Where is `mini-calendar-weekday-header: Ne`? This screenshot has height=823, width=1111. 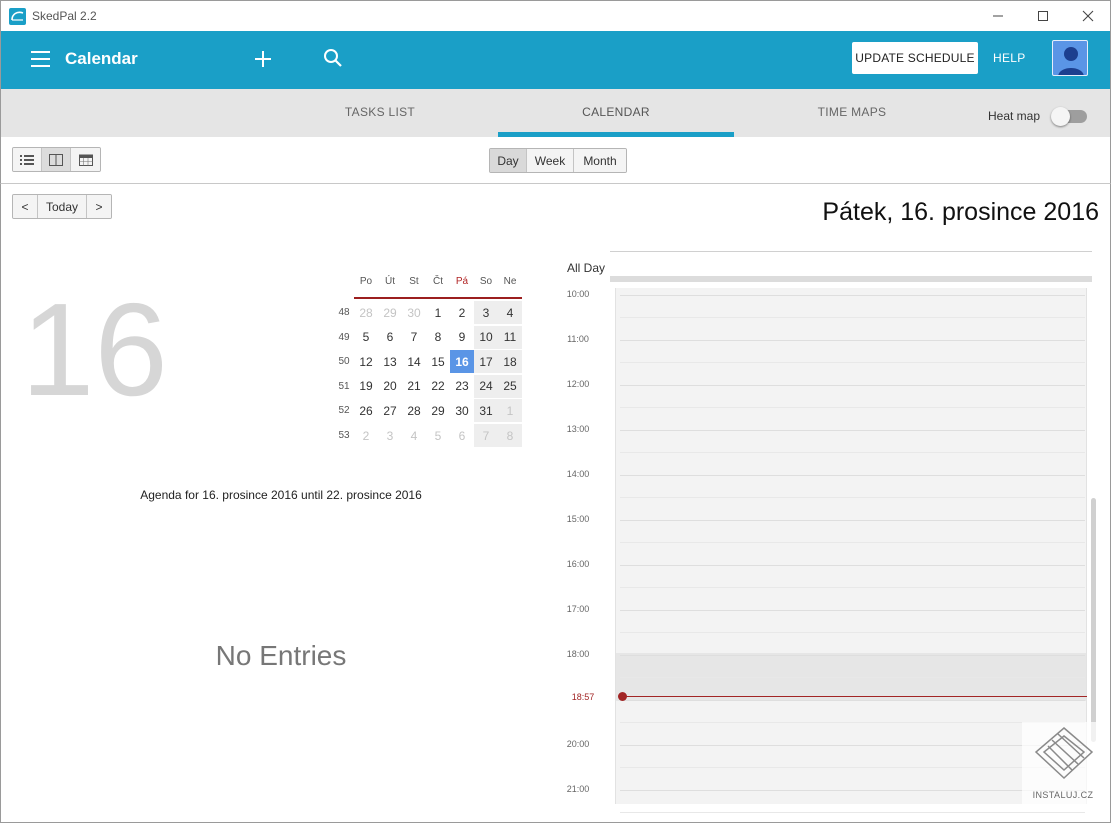 mini-calendar-weekday-header: Ne is located at coordinates (510, 281).